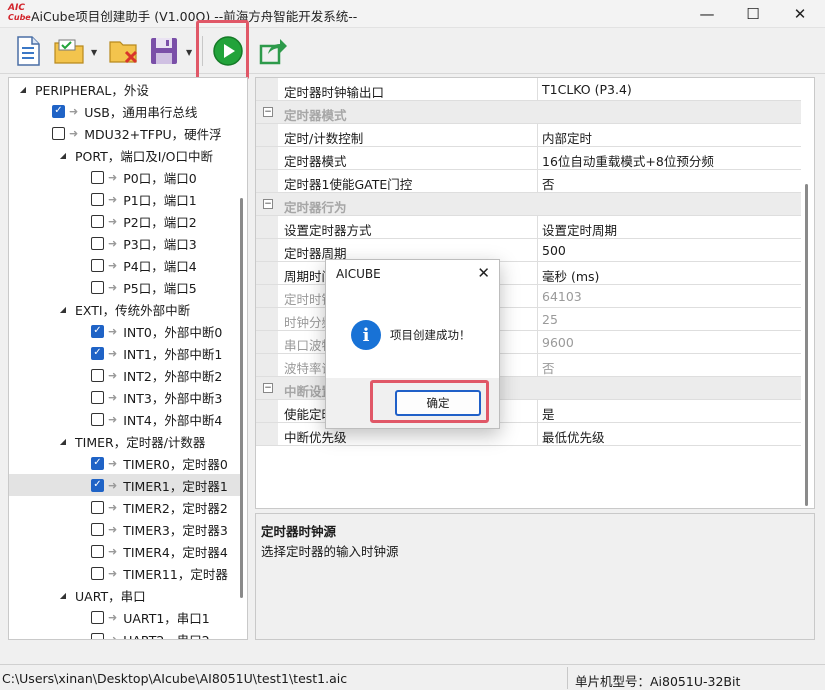 The height and width of the screenshot is (690, 825). I want to click on property-value: 25, so click(550, 319).